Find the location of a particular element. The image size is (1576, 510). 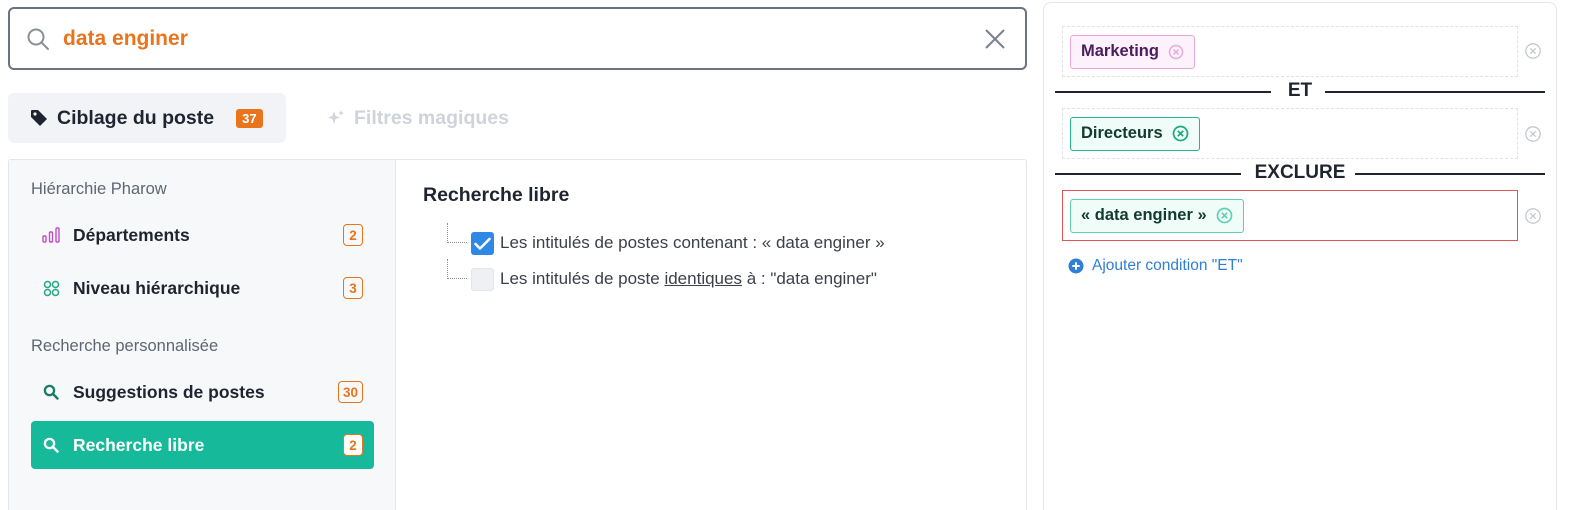

tag-directeurs: Directeurs is located at coordinates (1135, 133).